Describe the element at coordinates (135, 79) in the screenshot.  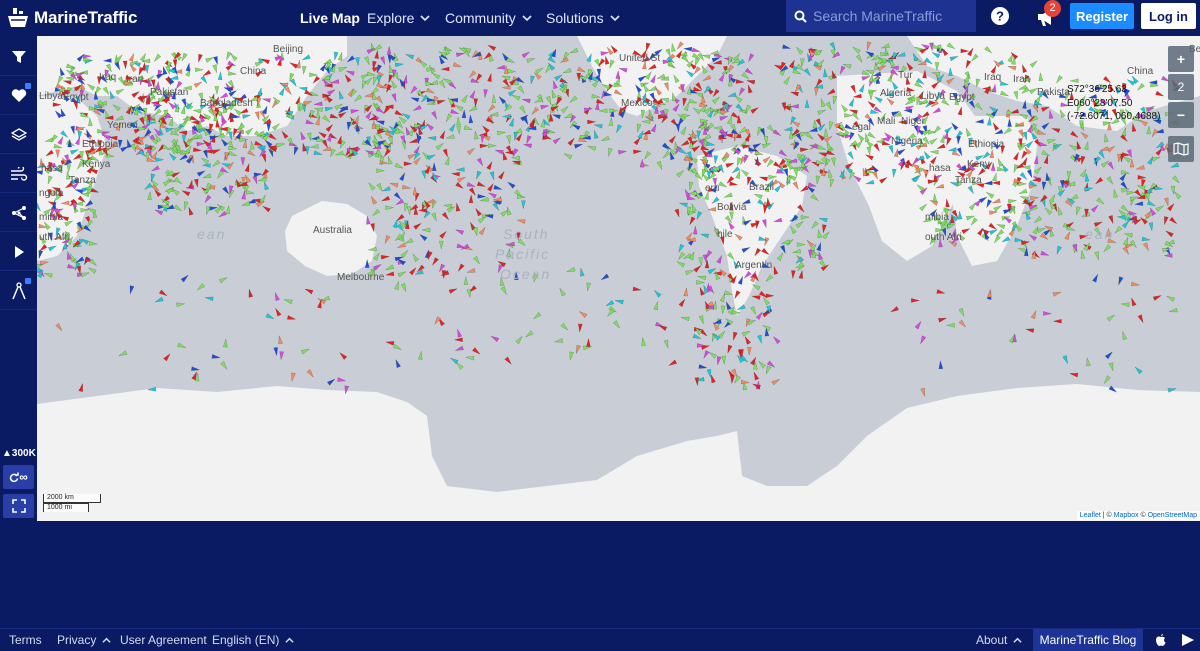
I see `map-label-iran: Iran` at that location.